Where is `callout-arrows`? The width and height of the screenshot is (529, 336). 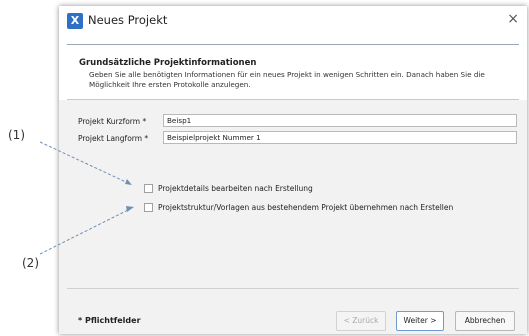
callout-arrows is located at coordinates (86, 198).